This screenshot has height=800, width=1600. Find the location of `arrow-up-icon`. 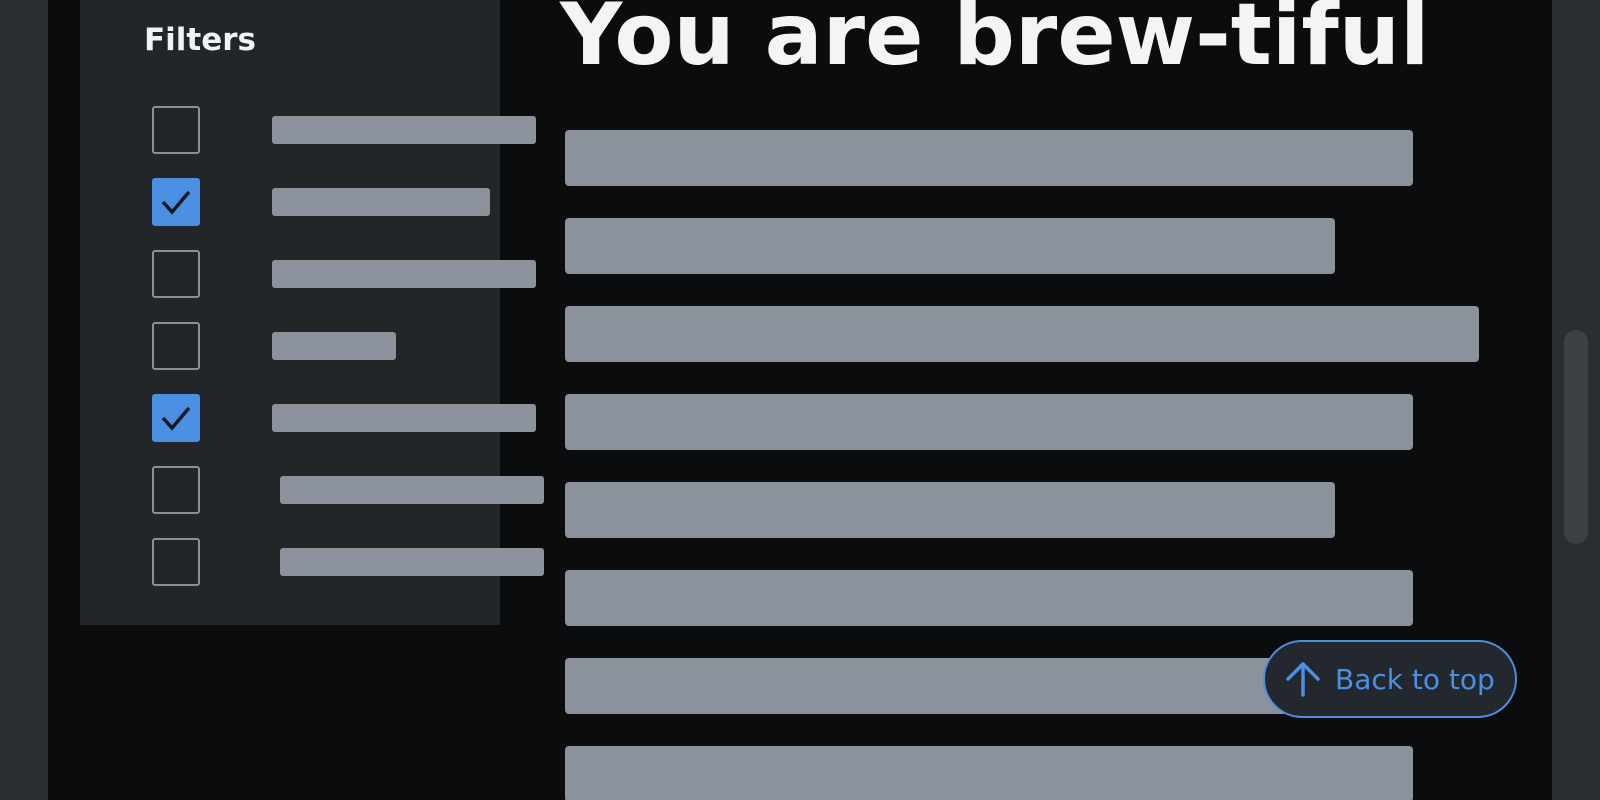

arrow-up-icon is located at coordinates (1303, 679).